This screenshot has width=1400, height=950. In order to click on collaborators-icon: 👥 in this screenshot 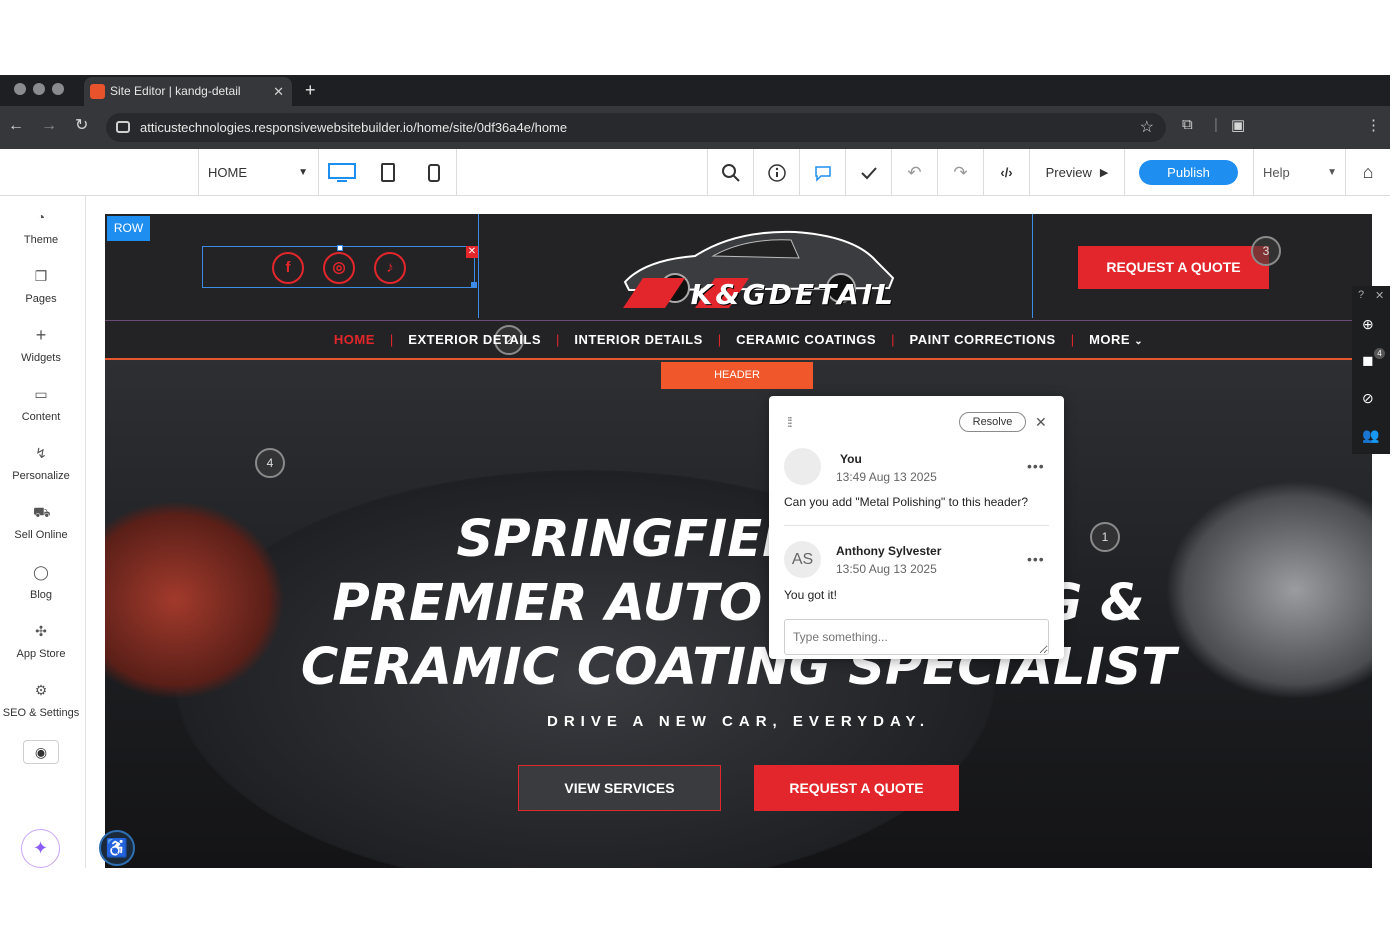, I will do `click(1370, 435)`.